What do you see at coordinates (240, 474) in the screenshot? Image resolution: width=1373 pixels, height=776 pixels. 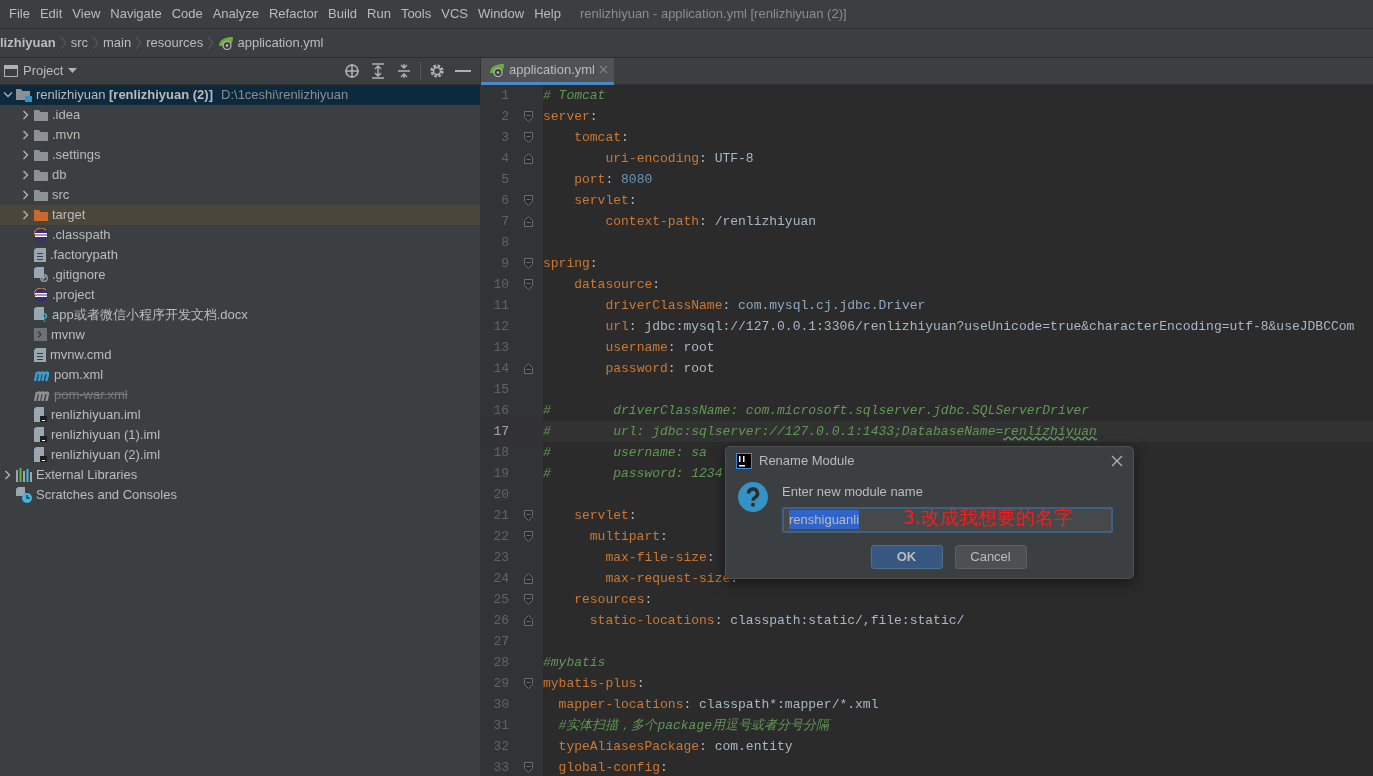 I see `tree-item: External Libraries` at bounding box center [240, 474].